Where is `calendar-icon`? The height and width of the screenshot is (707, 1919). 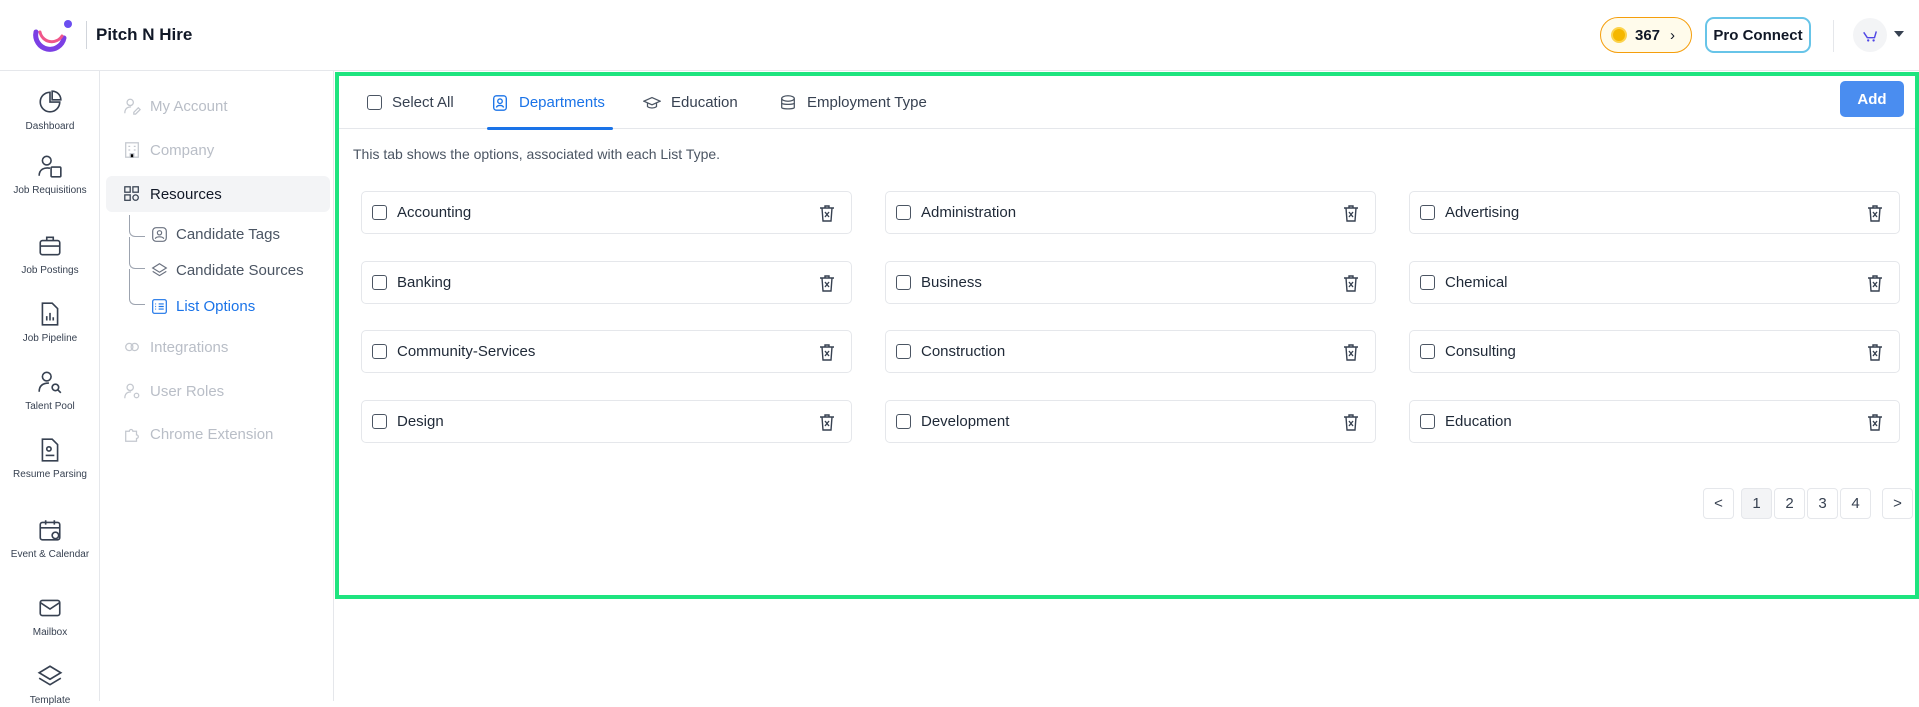 calendar-icon is located at coordinates (50, 530).